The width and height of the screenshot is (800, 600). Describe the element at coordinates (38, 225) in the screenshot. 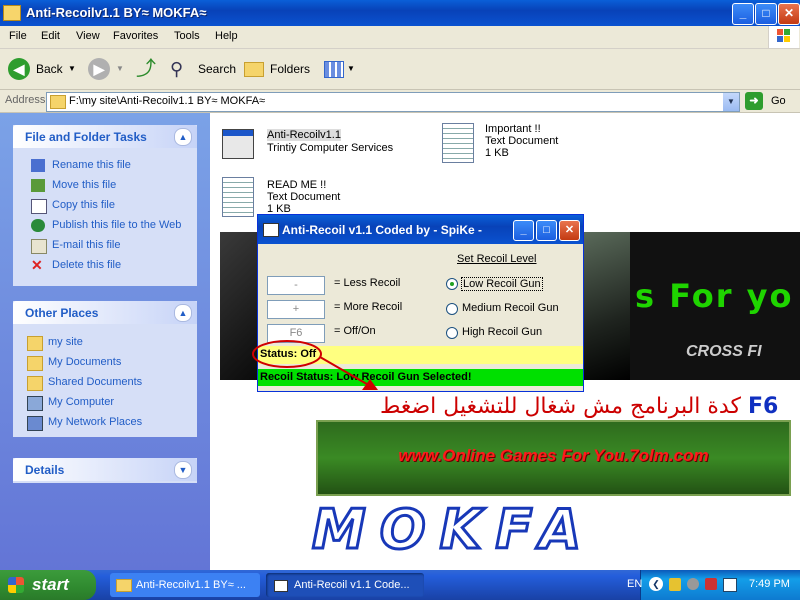

I see `globe-icon` at that location.